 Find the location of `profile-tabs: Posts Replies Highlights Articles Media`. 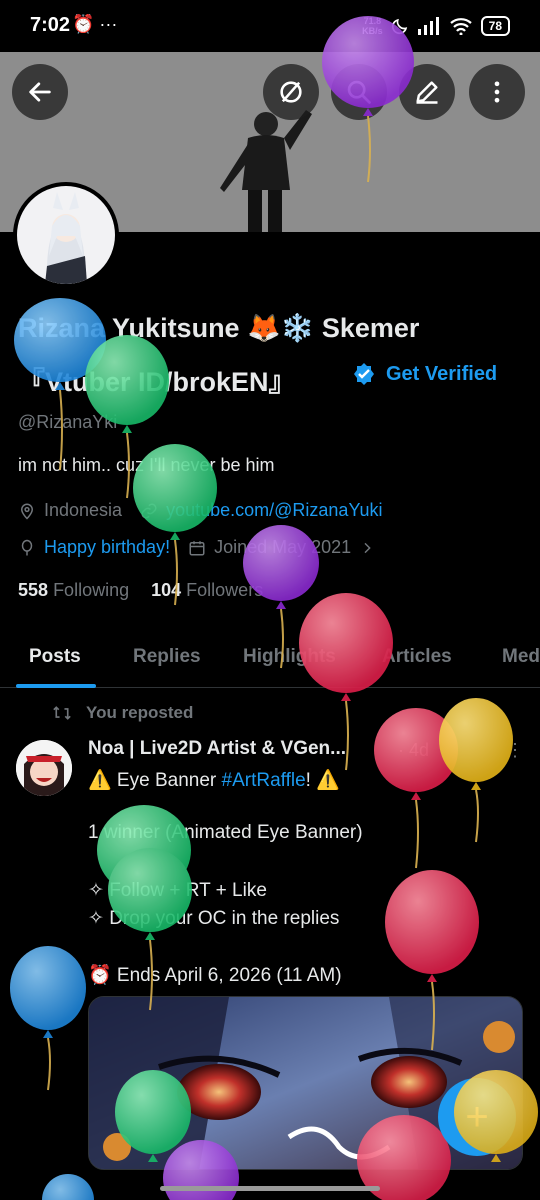

profile-tabs: Posts Replies Highlights Articles Media is located at coordinates (270, 660).